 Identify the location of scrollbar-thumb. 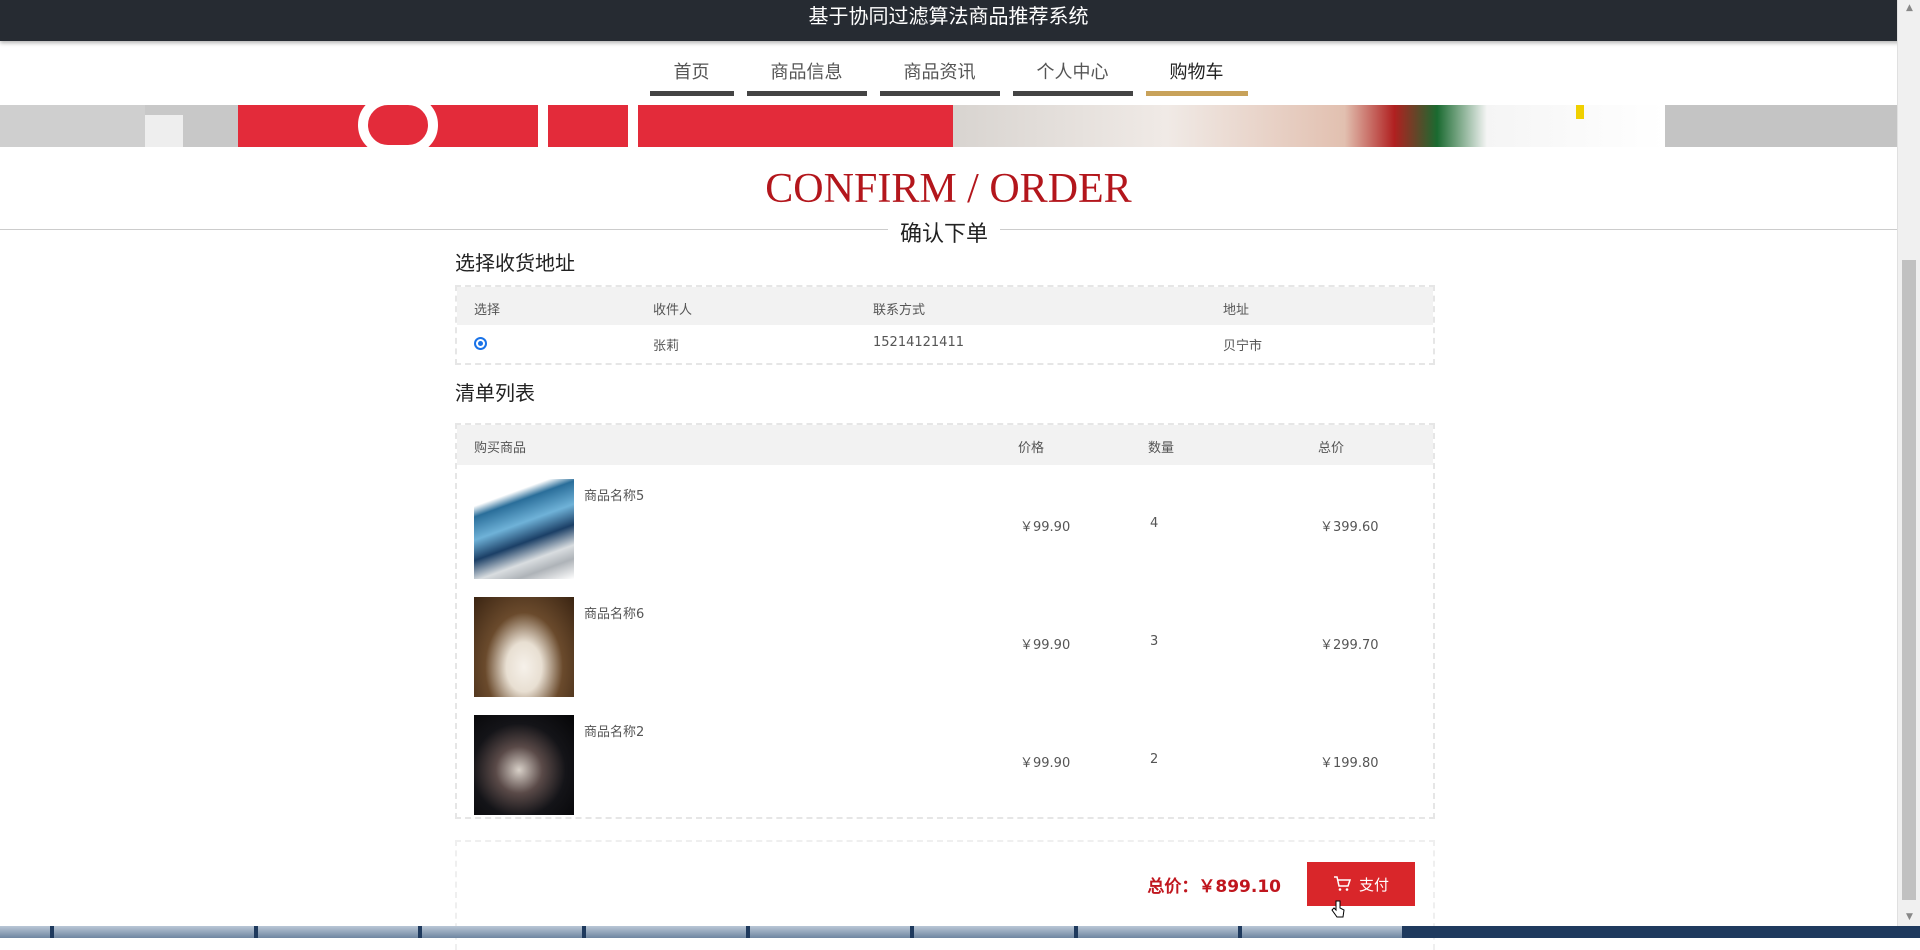
(1909, 580).